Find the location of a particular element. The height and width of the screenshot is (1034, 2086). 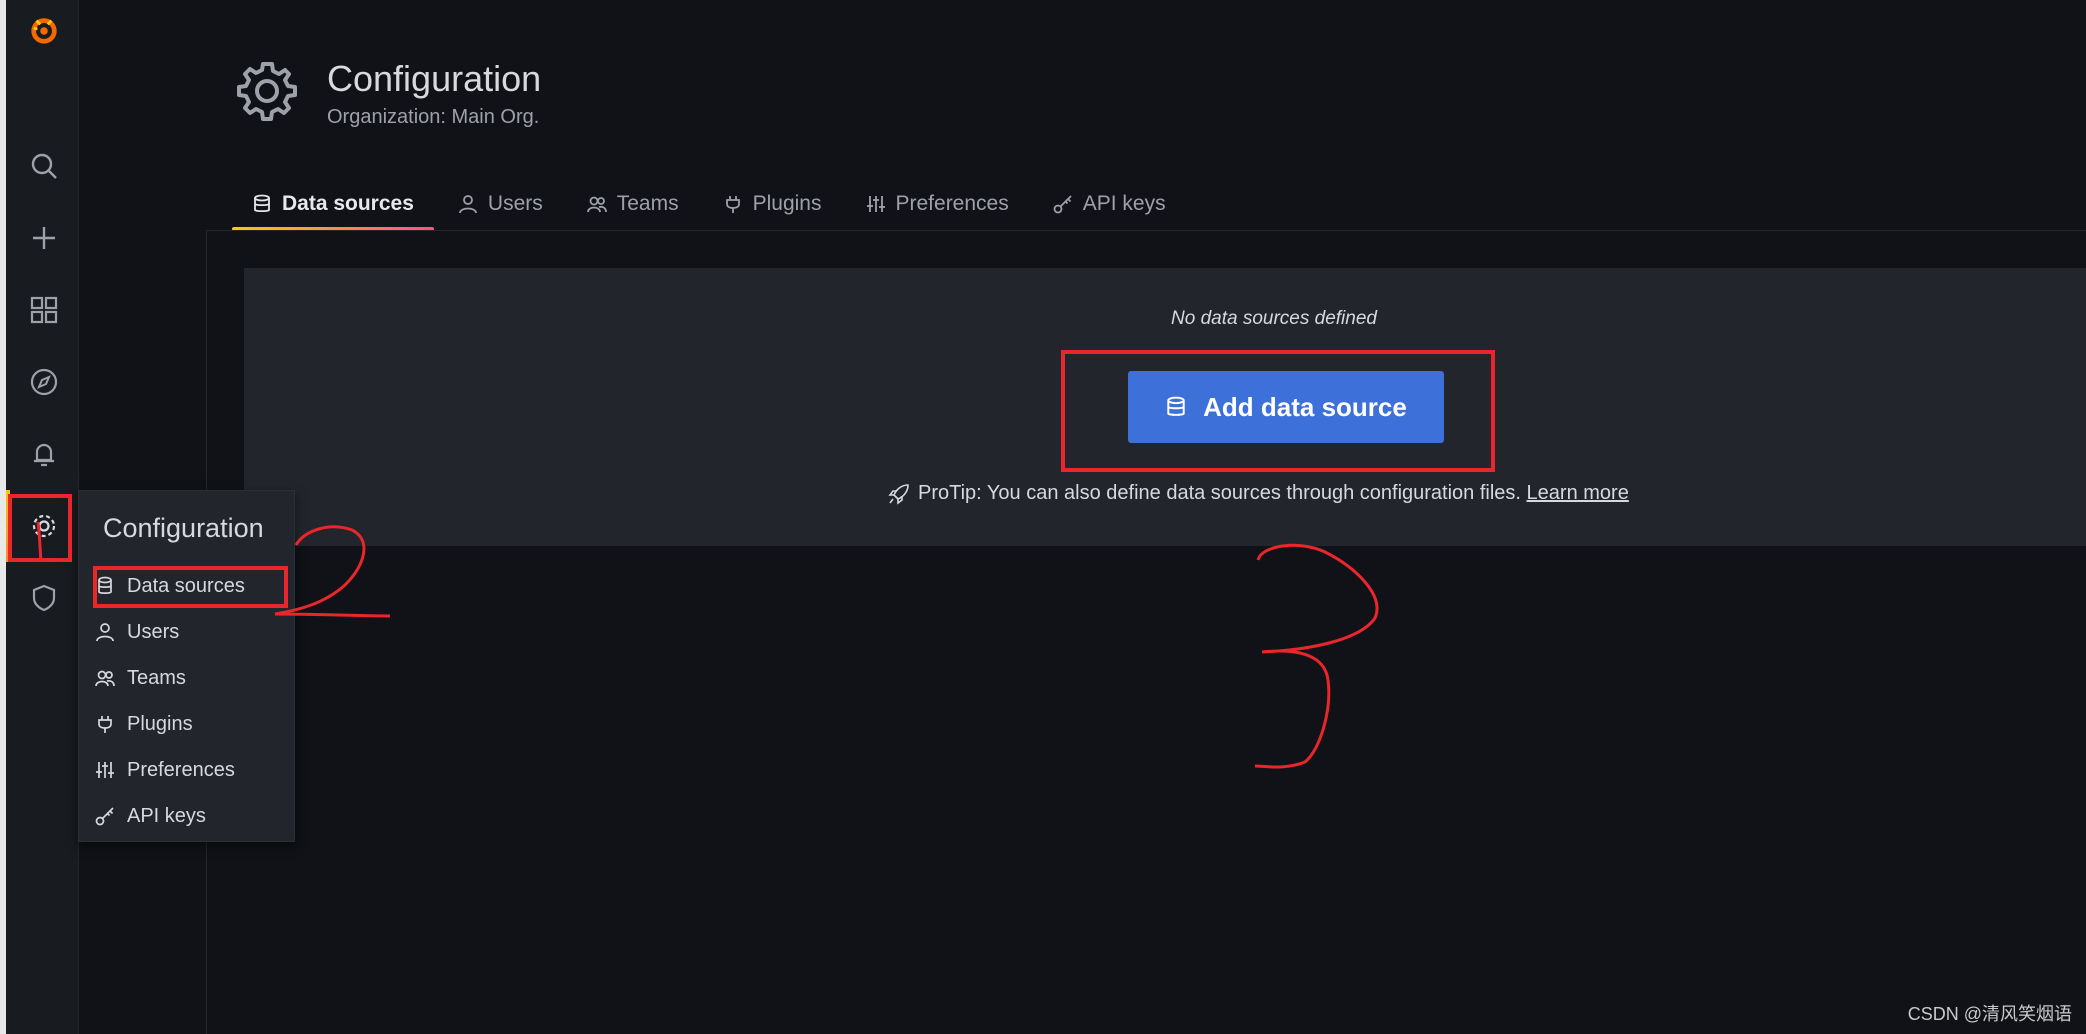

annotation-box-add-button is located at coordinates (1278, 411).